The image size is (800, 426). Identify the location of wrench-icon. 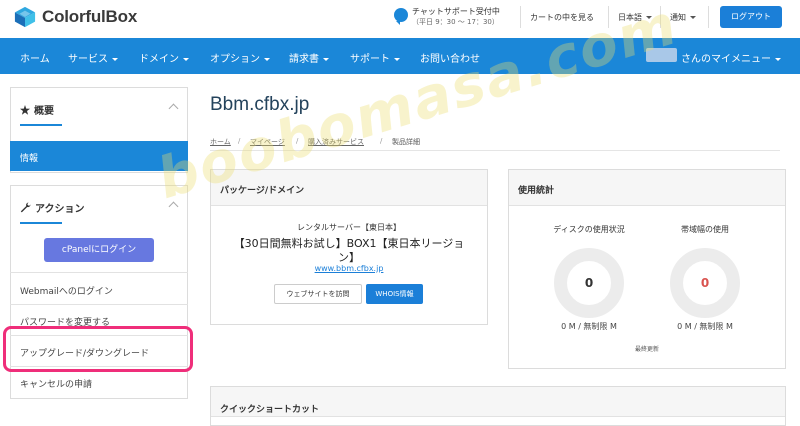
(25, 207).